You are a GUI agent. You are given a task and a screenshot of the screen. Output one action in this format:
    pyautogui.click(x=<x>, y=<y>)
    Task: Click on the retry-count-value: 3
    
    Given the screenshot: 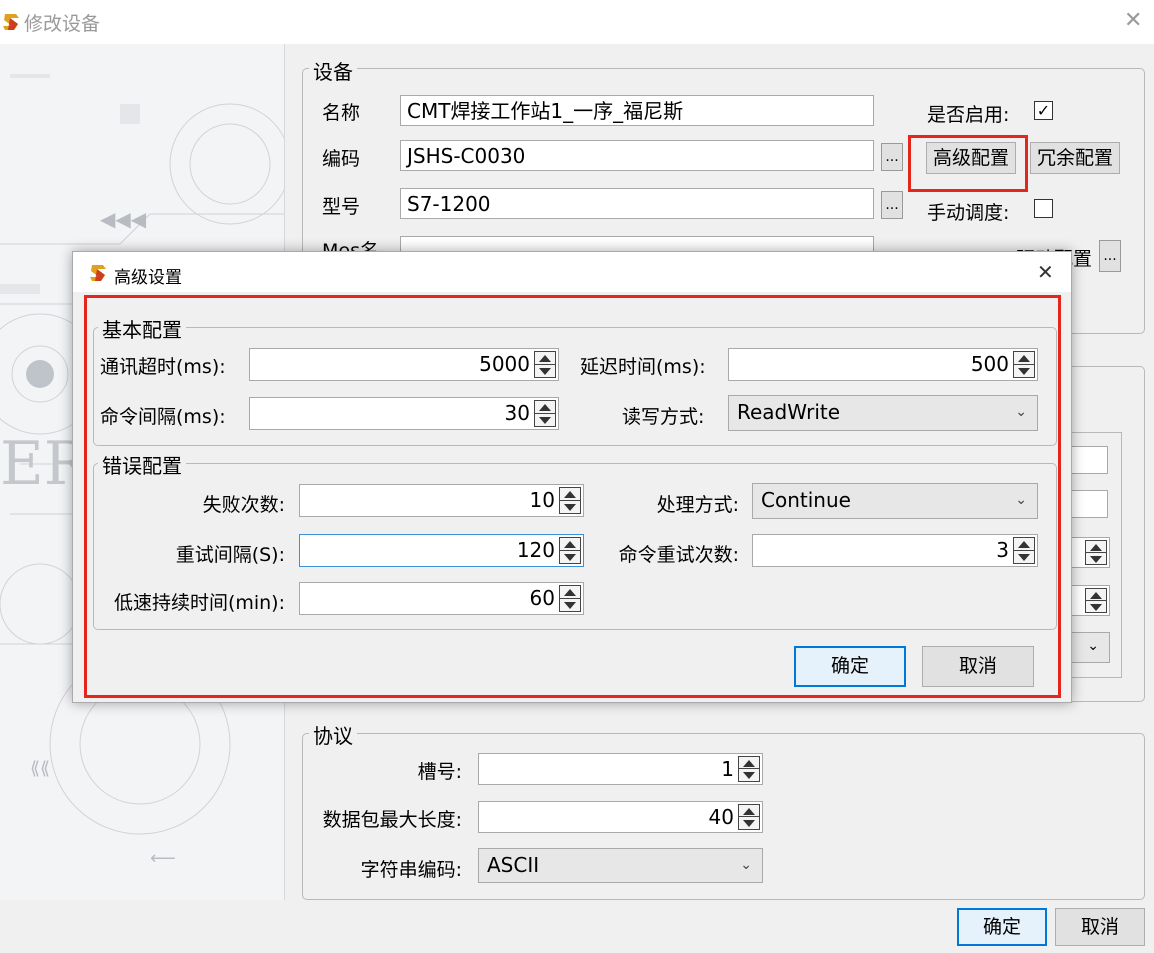 What is the action you would take?
    pyautogui.click(x=1002, y=550)
    